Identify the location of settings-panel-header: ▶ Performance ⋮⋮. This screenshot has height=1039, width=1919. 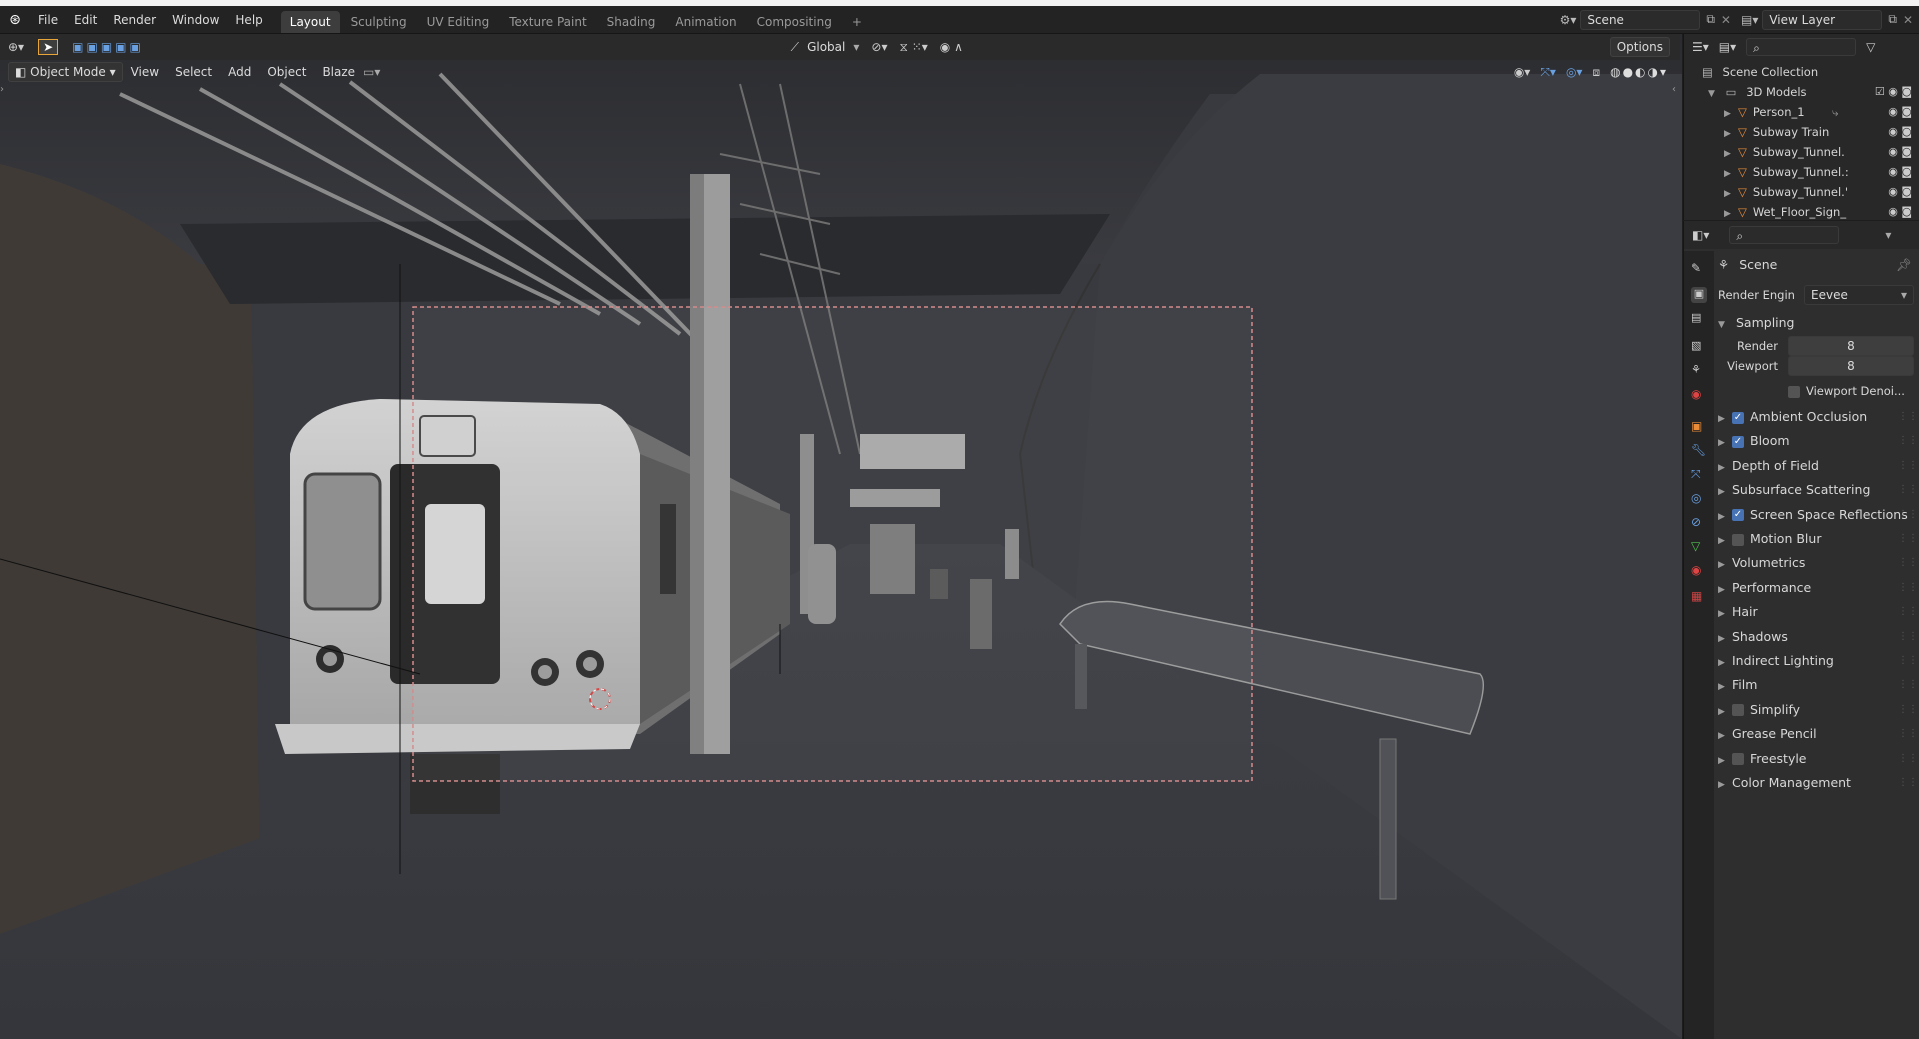
(1818, 588).